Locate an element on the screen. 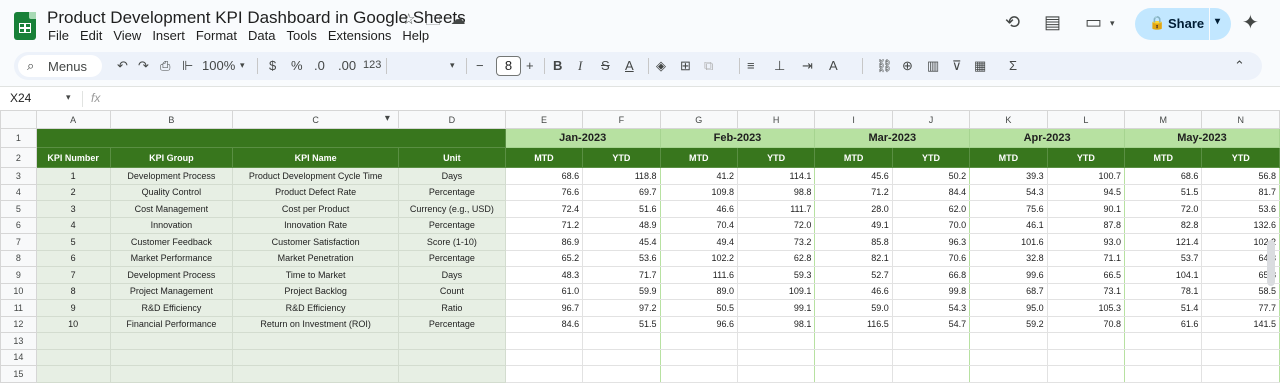  kpi-name-cell: Customer Satisfaction is located at coordinates (315, 242).